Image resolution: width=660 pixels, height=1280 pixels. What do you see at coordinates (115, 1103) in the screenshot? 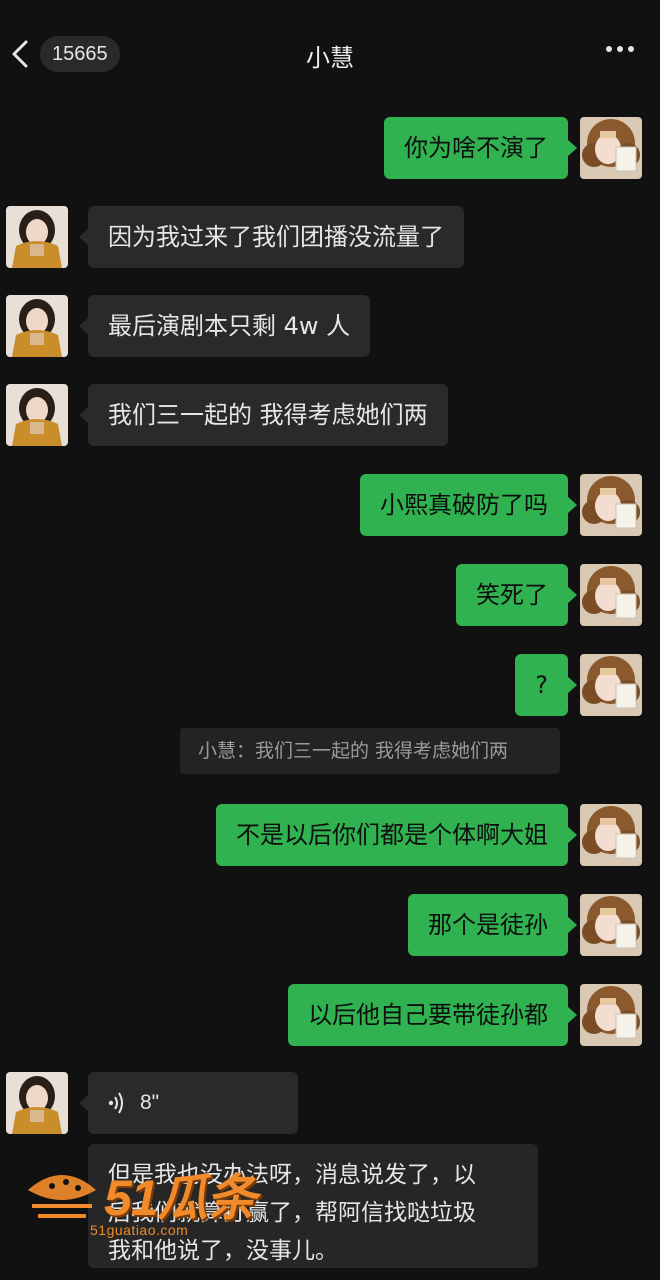
I see `voice-wave-icon` at bounding box center [115, 1103].